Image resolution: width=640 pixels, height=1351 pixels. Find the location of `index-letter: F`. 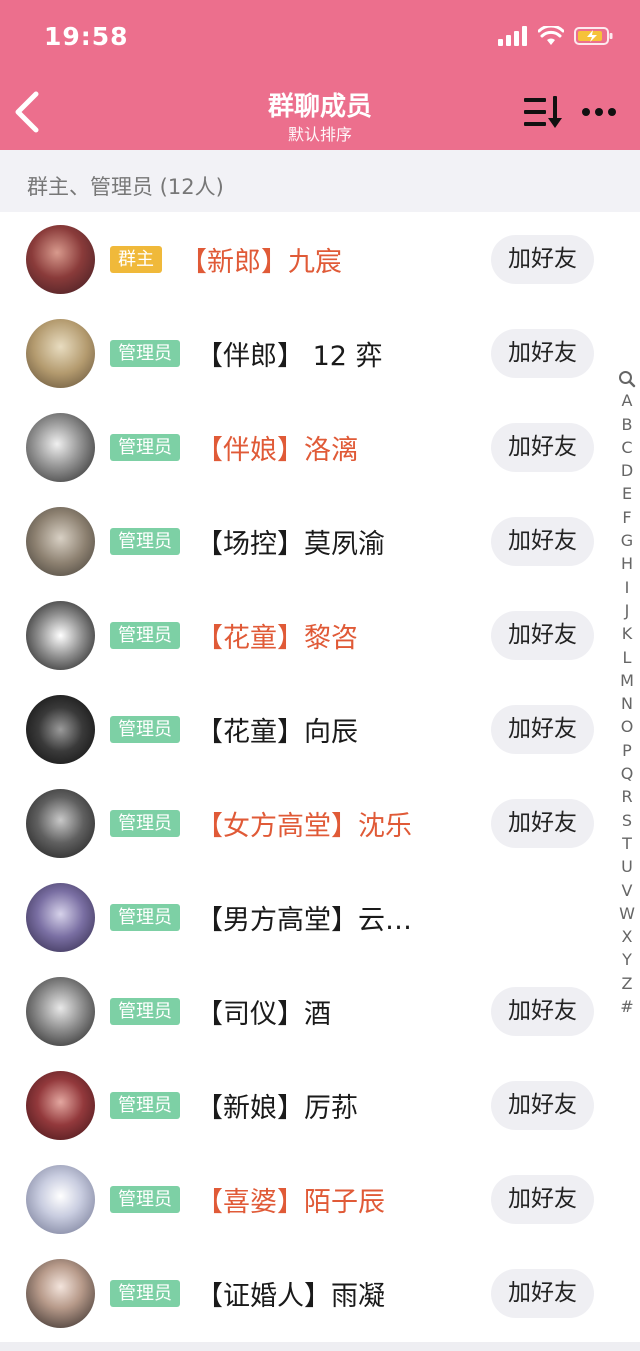

index-letter: F is located at coordinates (627, 517).